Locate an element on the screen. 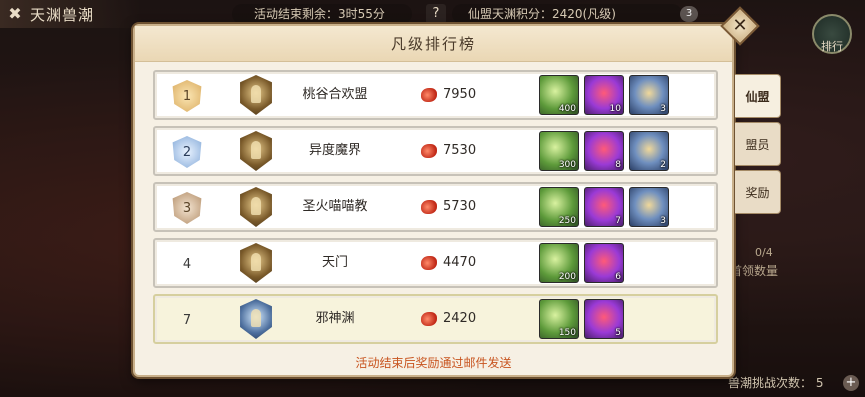 The height and width of the screenshot is (397, 865). top-left-title: ✖ 天渊兽潮 is located at coordinates (70, 14).